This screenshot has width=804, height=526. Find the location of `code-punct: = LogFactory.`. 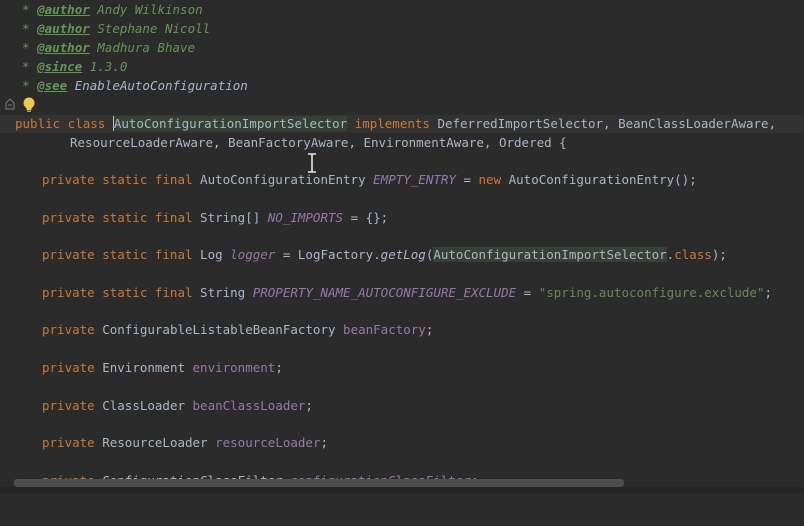

code-punct: = LogFactory. is located at coordinates (328, 254).